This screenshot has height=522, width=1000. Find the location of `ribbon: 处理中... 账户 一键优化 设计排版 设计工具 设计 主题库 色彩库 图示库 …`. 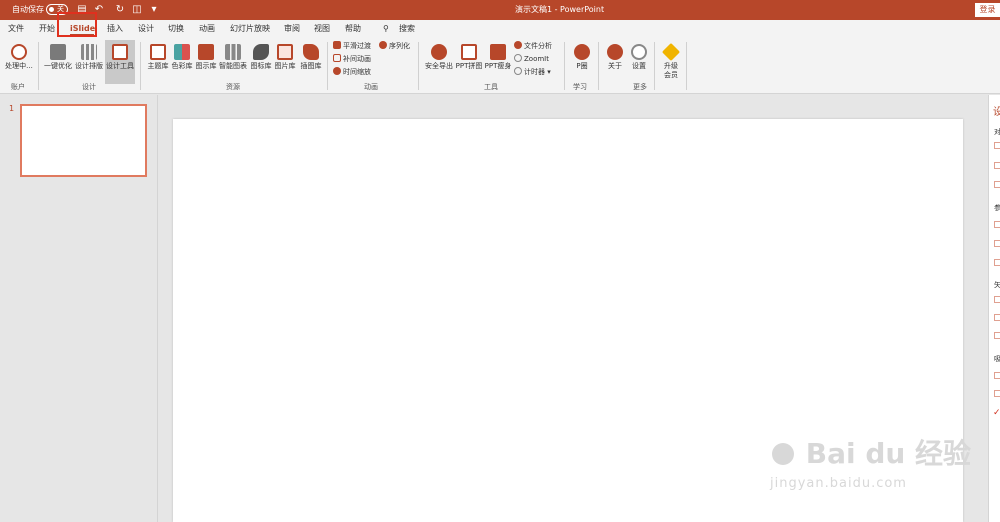

ribbon: 处理中... 账户 一键优化 设计排版 设计工具 设计 主题库 色彩库 图示库 … is located at coordinates (500, 66).